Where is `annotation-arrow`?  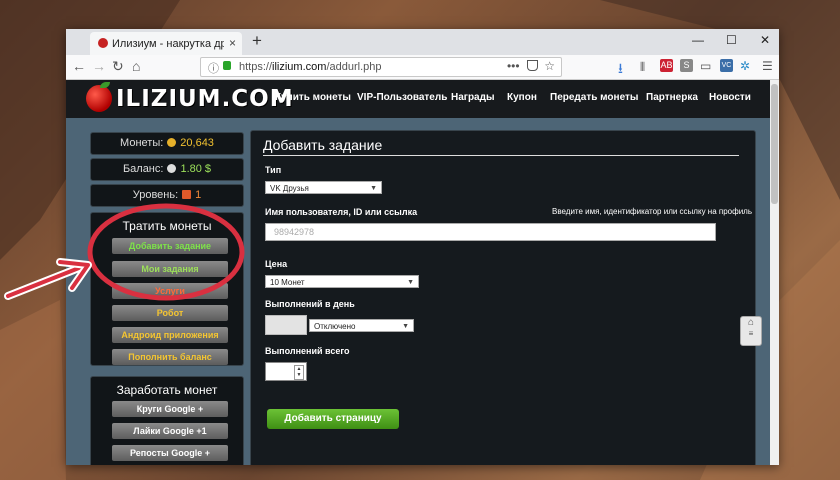
annotation-arrow is located at coordinates (48, 279).